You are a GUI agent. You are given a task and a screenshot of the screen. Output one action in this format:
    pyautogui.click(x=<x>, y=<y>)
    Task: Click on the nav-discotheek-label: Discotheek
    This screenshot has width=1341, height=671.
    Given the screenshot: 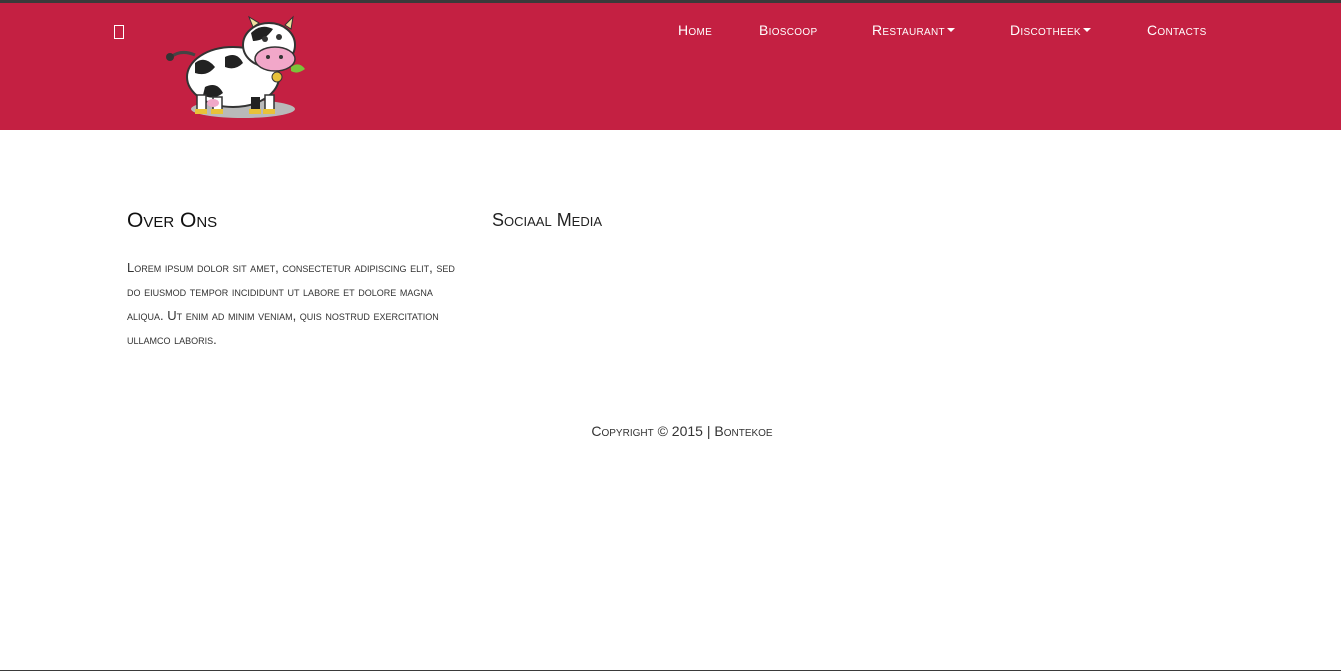 What is the action you would take?
    pyautogui.click(x=1045, y=30)
    